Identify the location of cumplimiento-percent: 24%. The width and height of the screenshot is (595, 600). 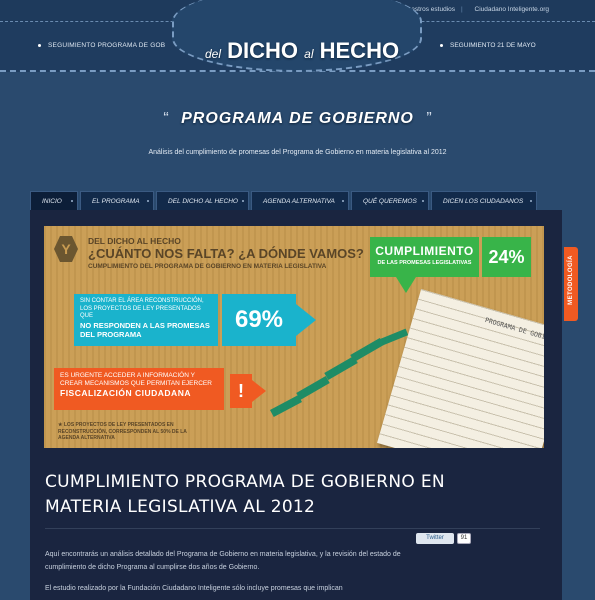
(506, 257).